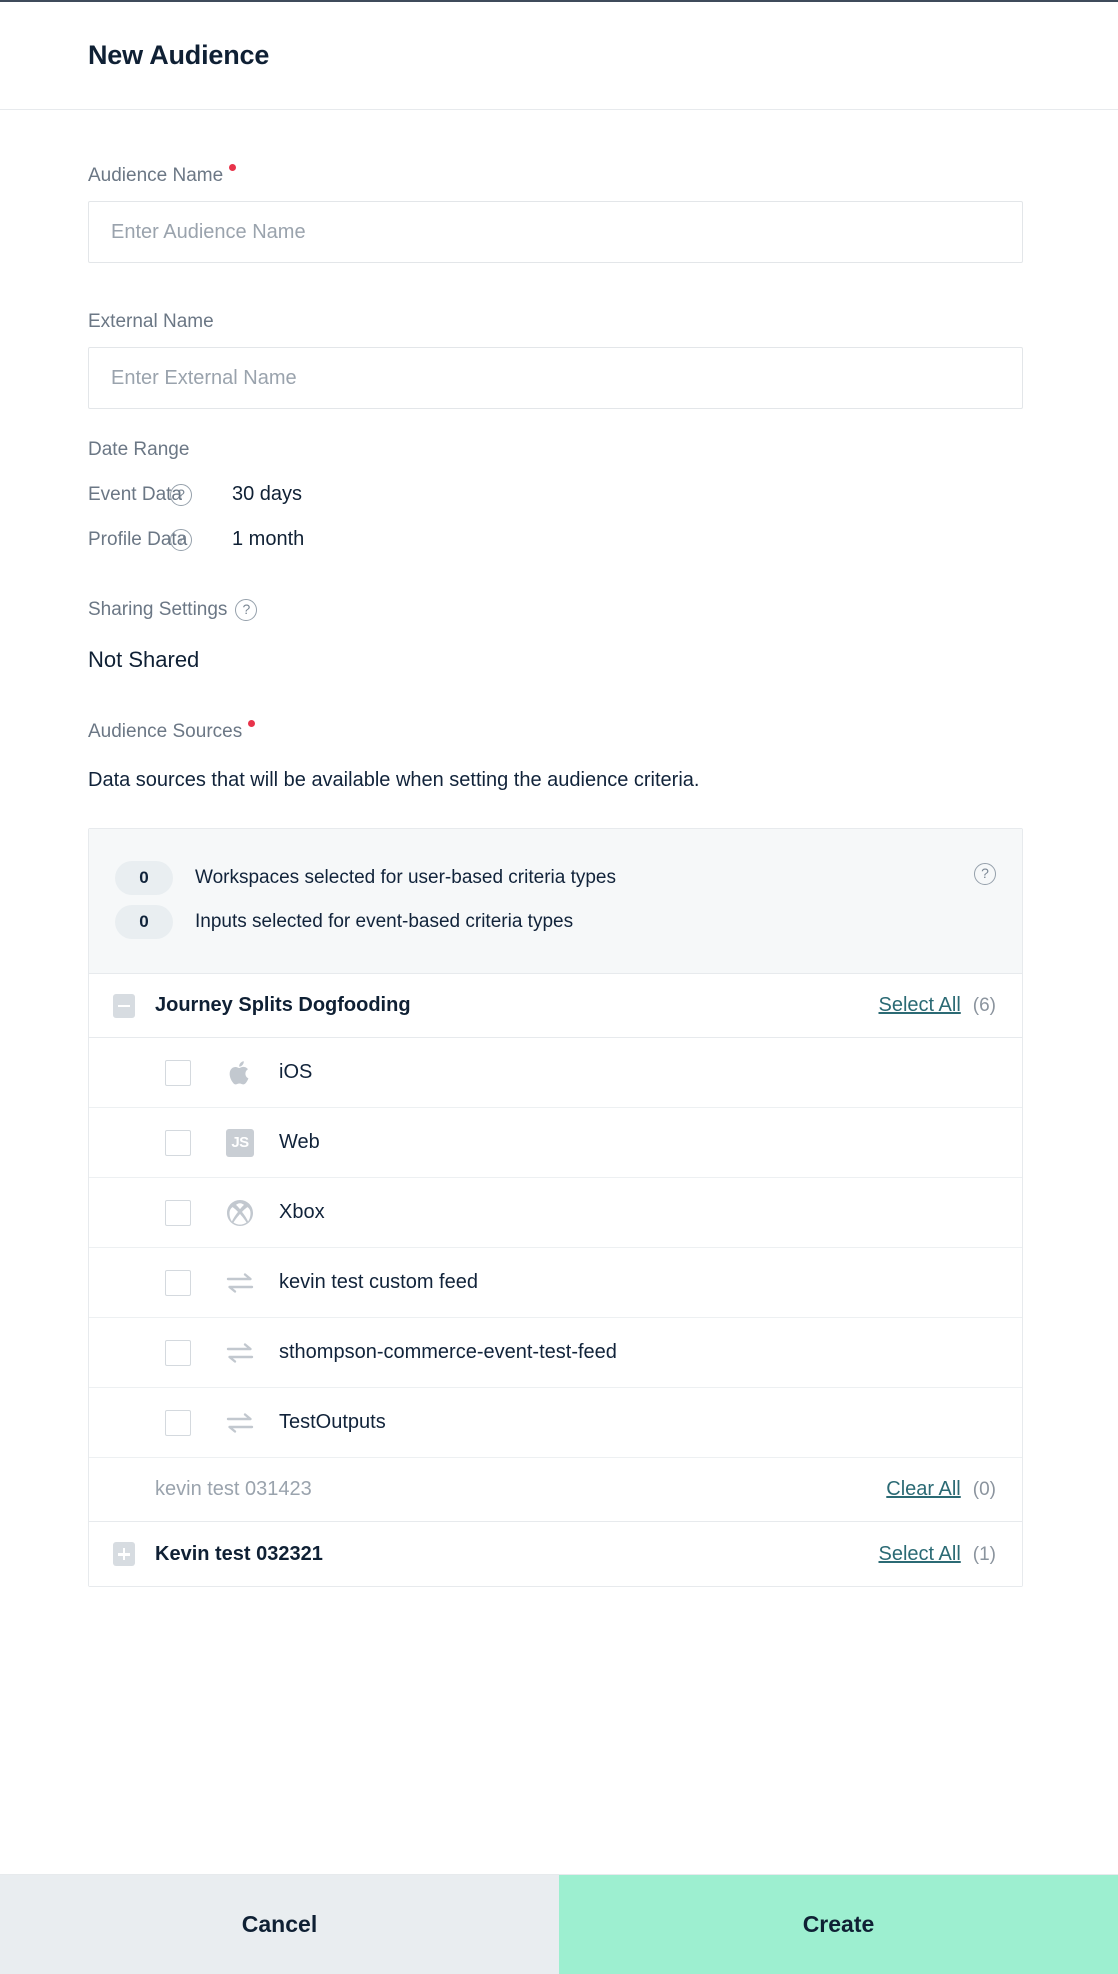  What do you see at coordinates (299, 1142) in the screenshot?
I see `source-item-name: Web` at bounding box center [299, 1142].